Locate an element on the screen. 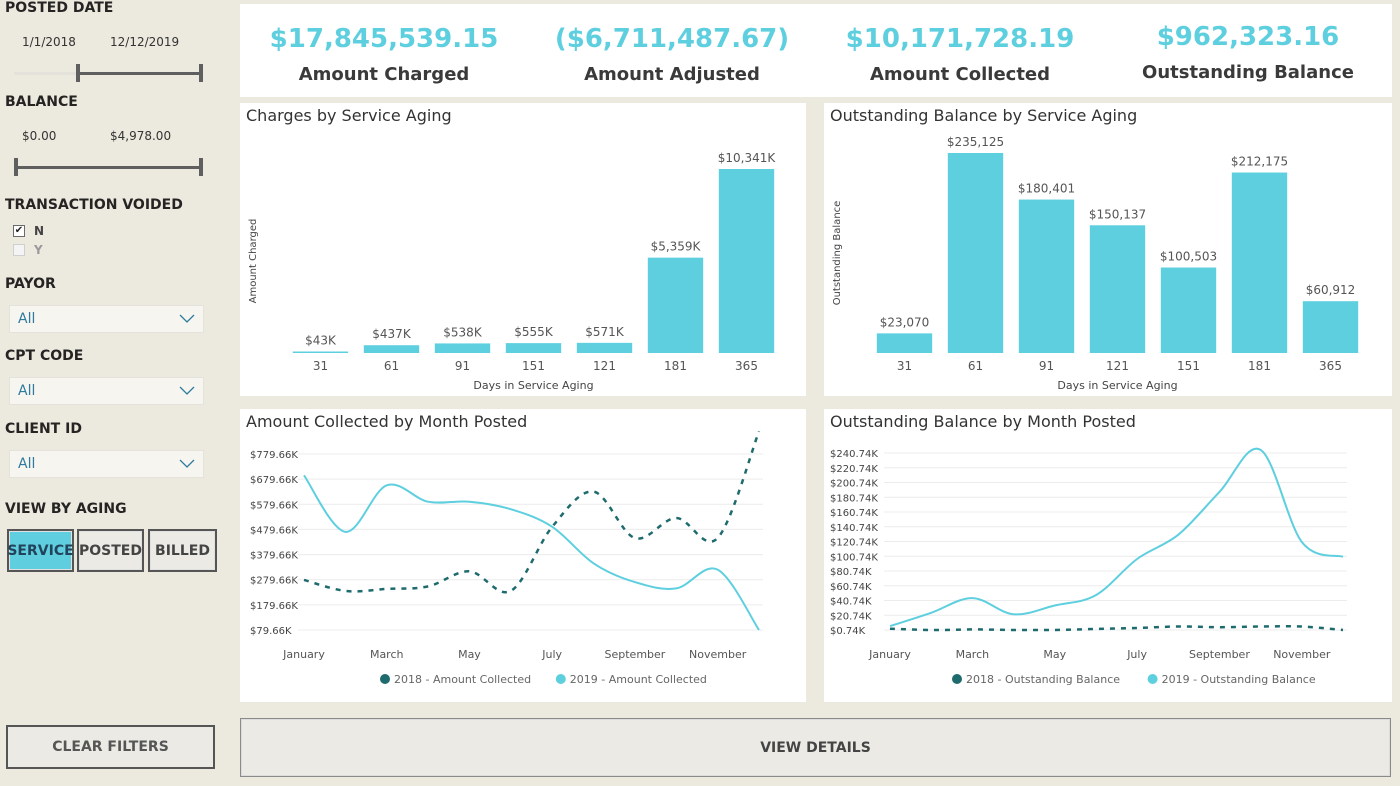 The height and width of the screenshot is (786, 1400). y-tick-label: $79.66K is located at coordinates (271, 631).